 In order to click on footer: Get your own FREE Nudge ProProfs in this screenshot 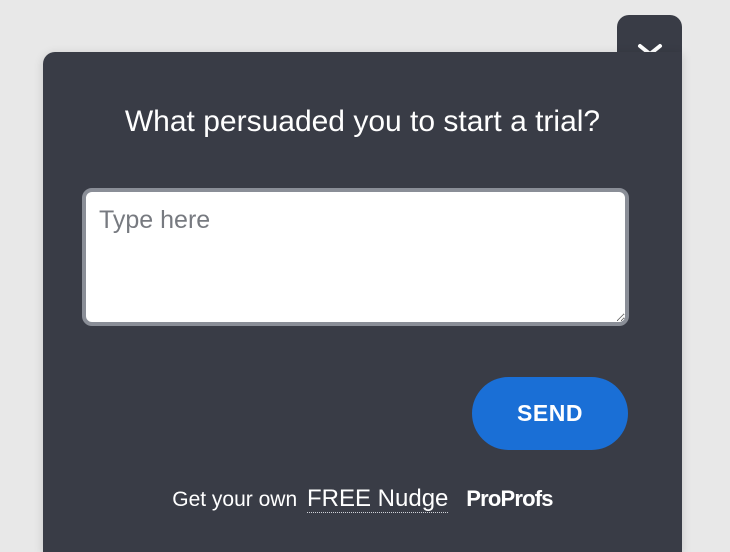, I will do `click(362, 499)`.